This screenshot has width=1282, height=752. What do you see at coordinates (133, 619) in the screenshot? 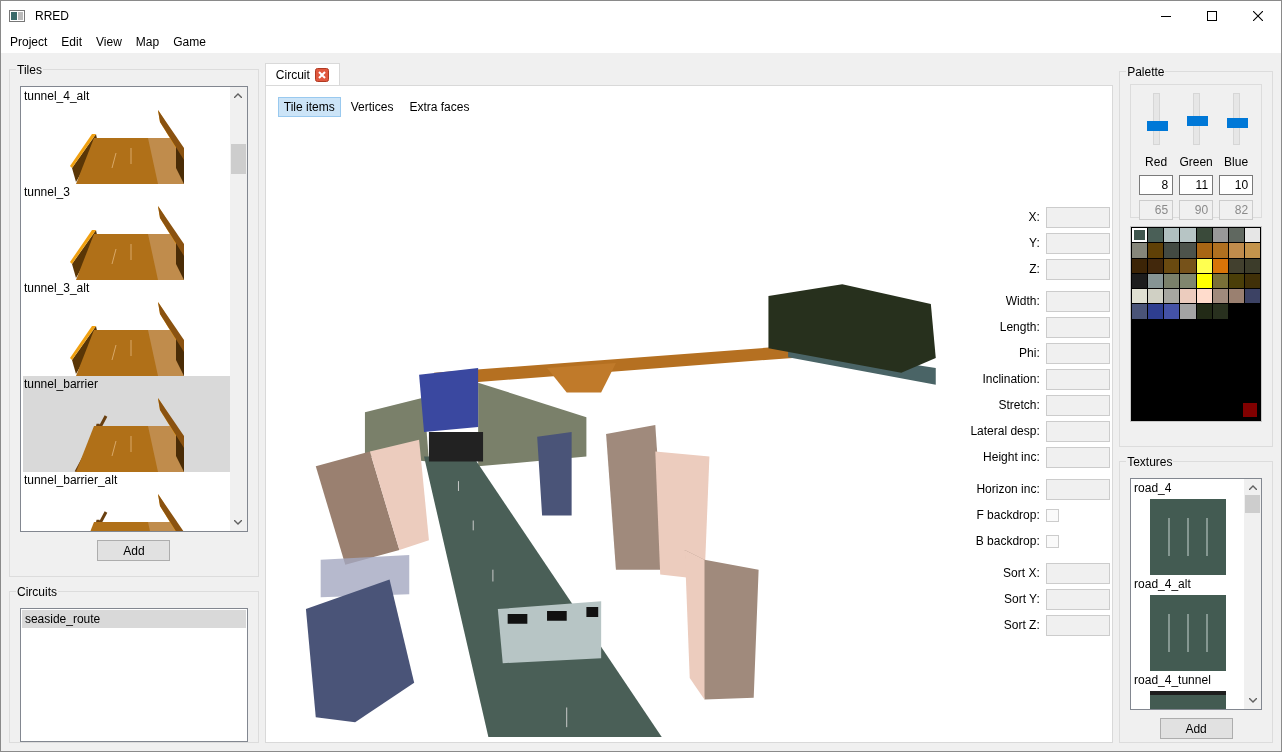
I see `circuit-item: seaside_route` at bounding box center [133, 619].